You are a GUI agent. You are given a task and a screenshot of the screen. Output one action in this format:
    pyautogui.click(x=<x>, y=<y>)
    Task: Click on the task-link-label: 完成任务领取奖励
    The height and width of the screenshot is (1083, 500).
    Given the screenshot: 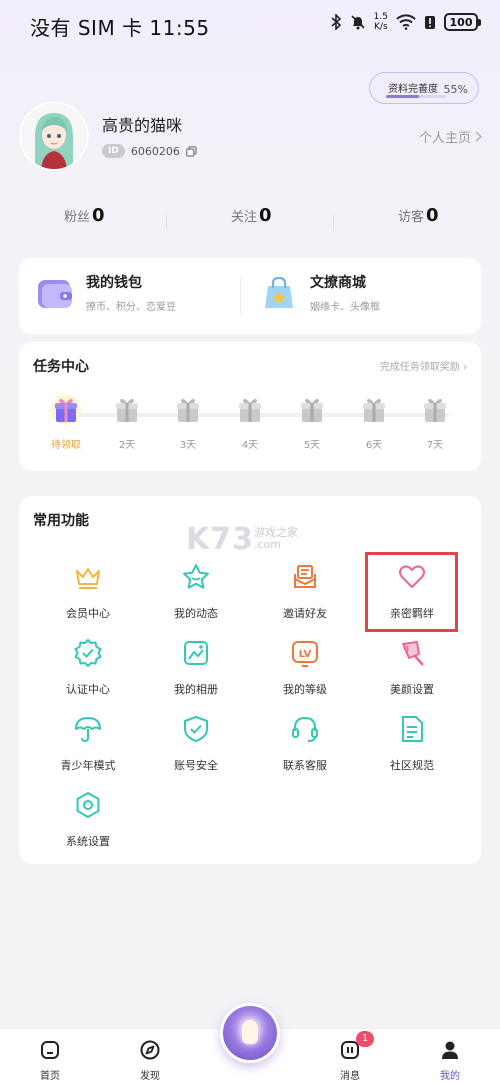 What is the action you would take?
    pyautogui.click(x=419, y=367)
    